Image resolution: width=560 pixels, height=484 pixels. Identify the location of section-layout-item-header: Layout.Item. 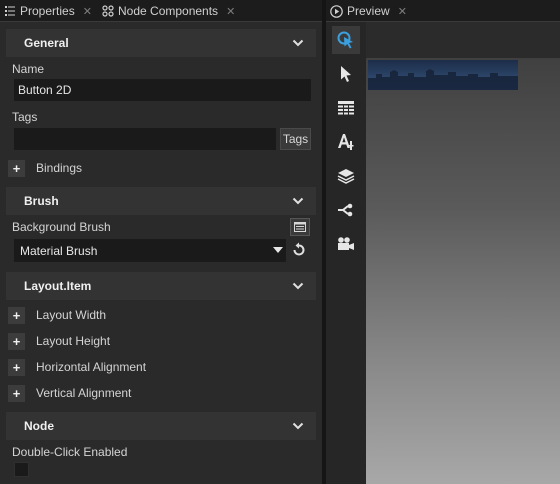
(161, 286).